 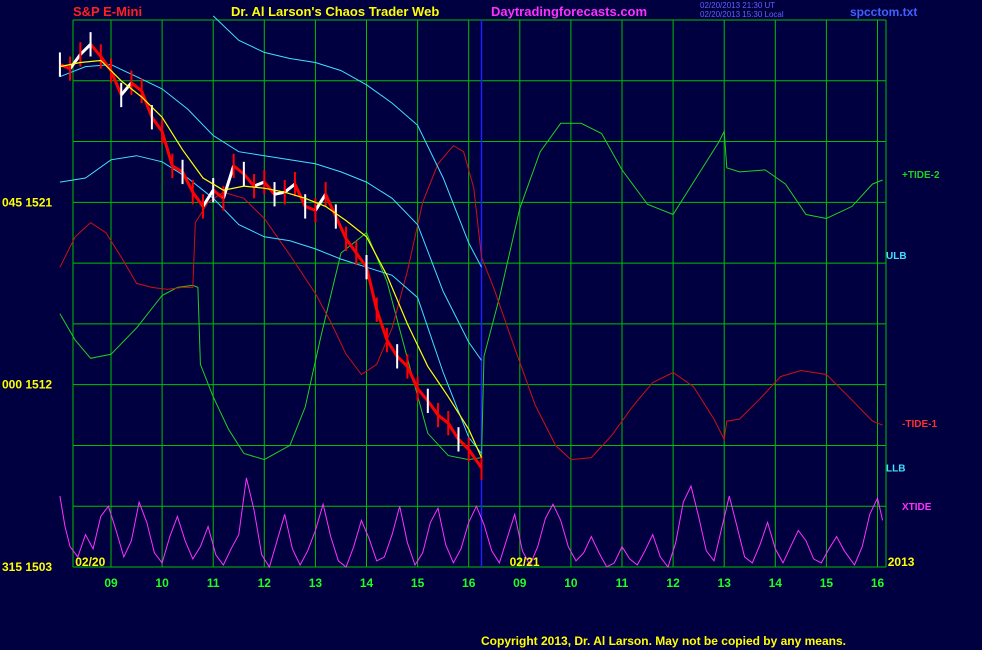 What do you see at coordinates (919, 424) in the screenshot?
I see `series-label: -TIDE-1` at bounding box center [919, 424].